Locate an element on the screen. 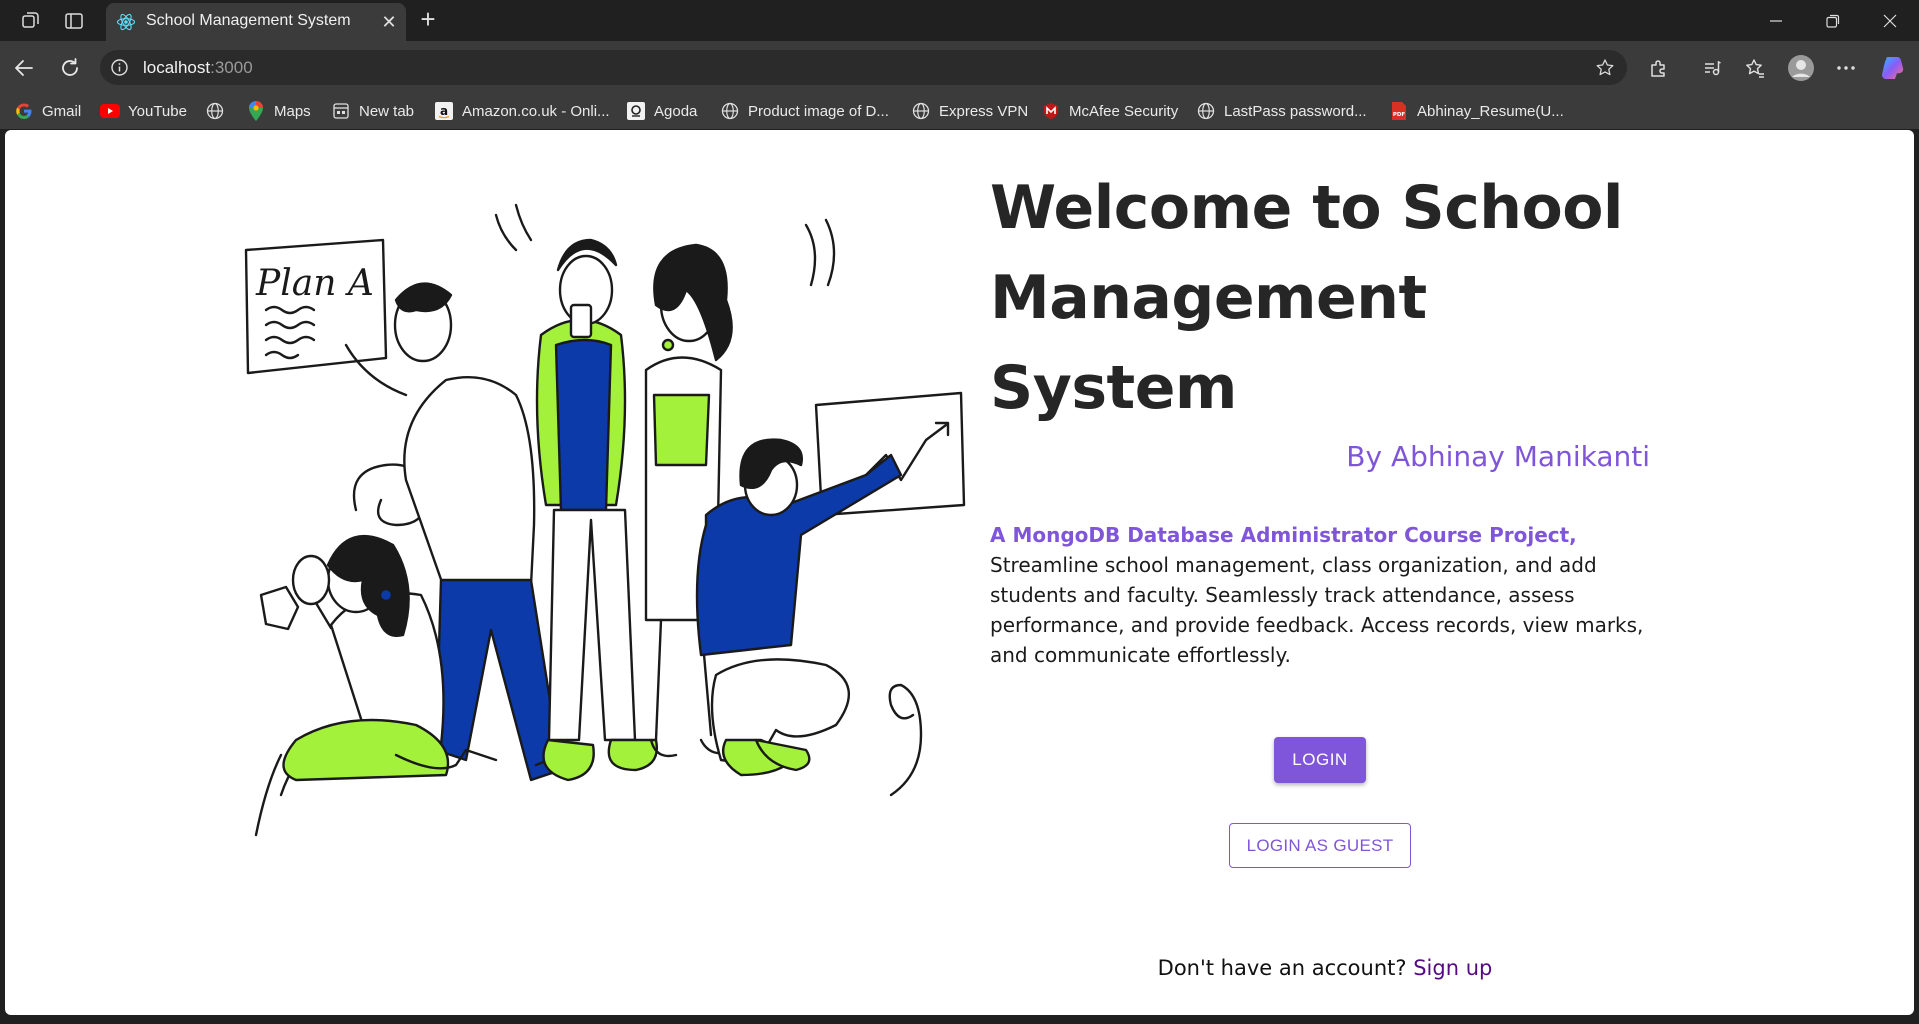  workspaces-icon is located at coordinates (31, 21).